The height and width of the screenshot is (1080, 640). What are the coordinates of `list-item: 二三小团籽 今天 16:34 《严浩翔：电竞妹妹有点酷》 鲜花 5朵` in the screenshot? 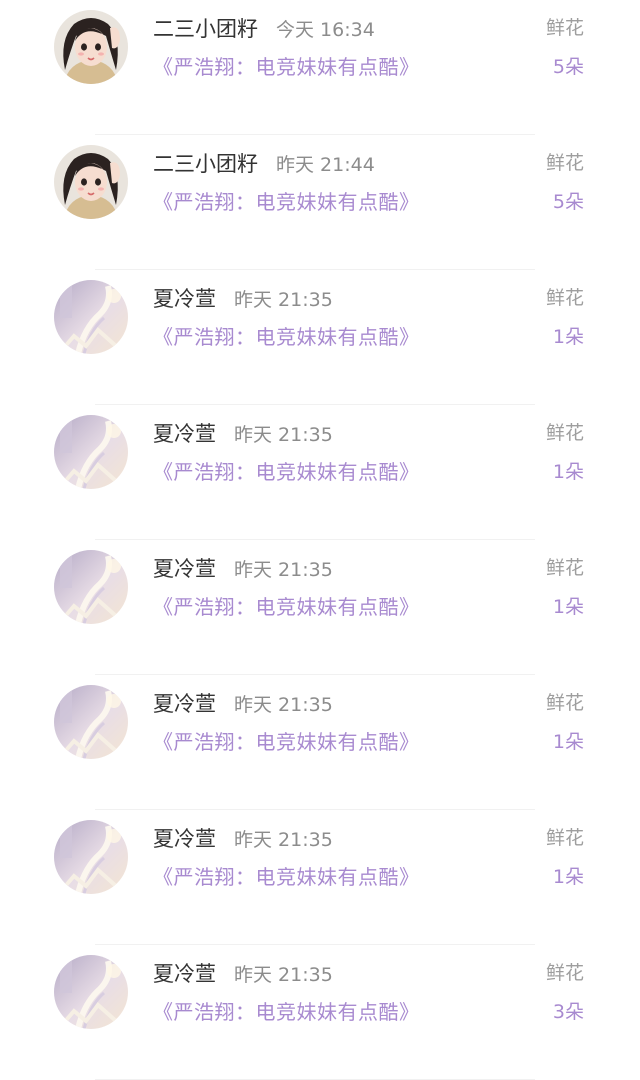 It's located at (320, 67).